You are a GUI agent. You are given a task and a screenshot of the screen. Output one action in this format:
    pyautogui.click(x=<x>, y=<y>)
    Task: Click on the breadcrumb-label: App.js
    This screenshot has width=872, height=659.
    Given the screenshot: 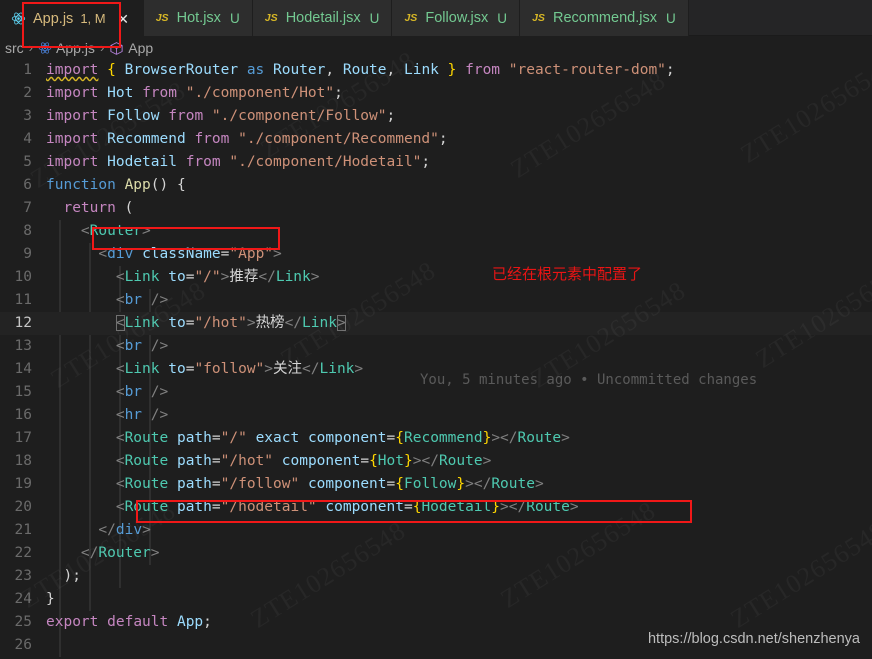 What is the action you would take?
    pyautogui.click(x=75, y=47)
    